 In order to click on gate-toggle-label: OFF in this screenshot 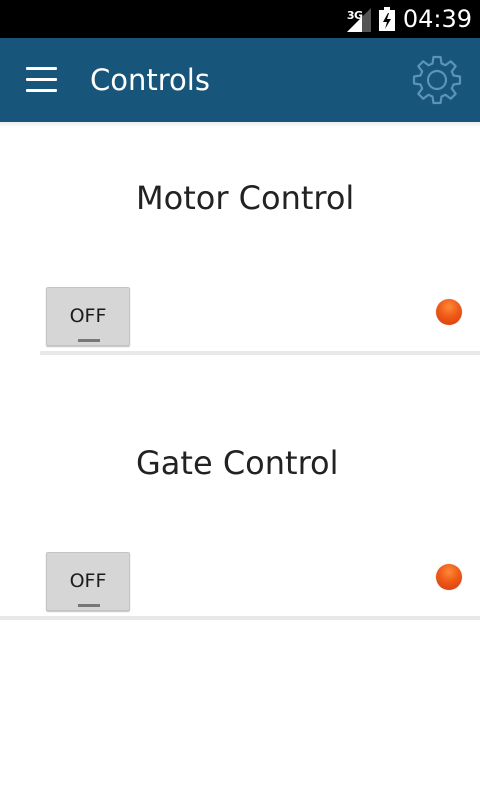, I will do `click(88, 581)`.